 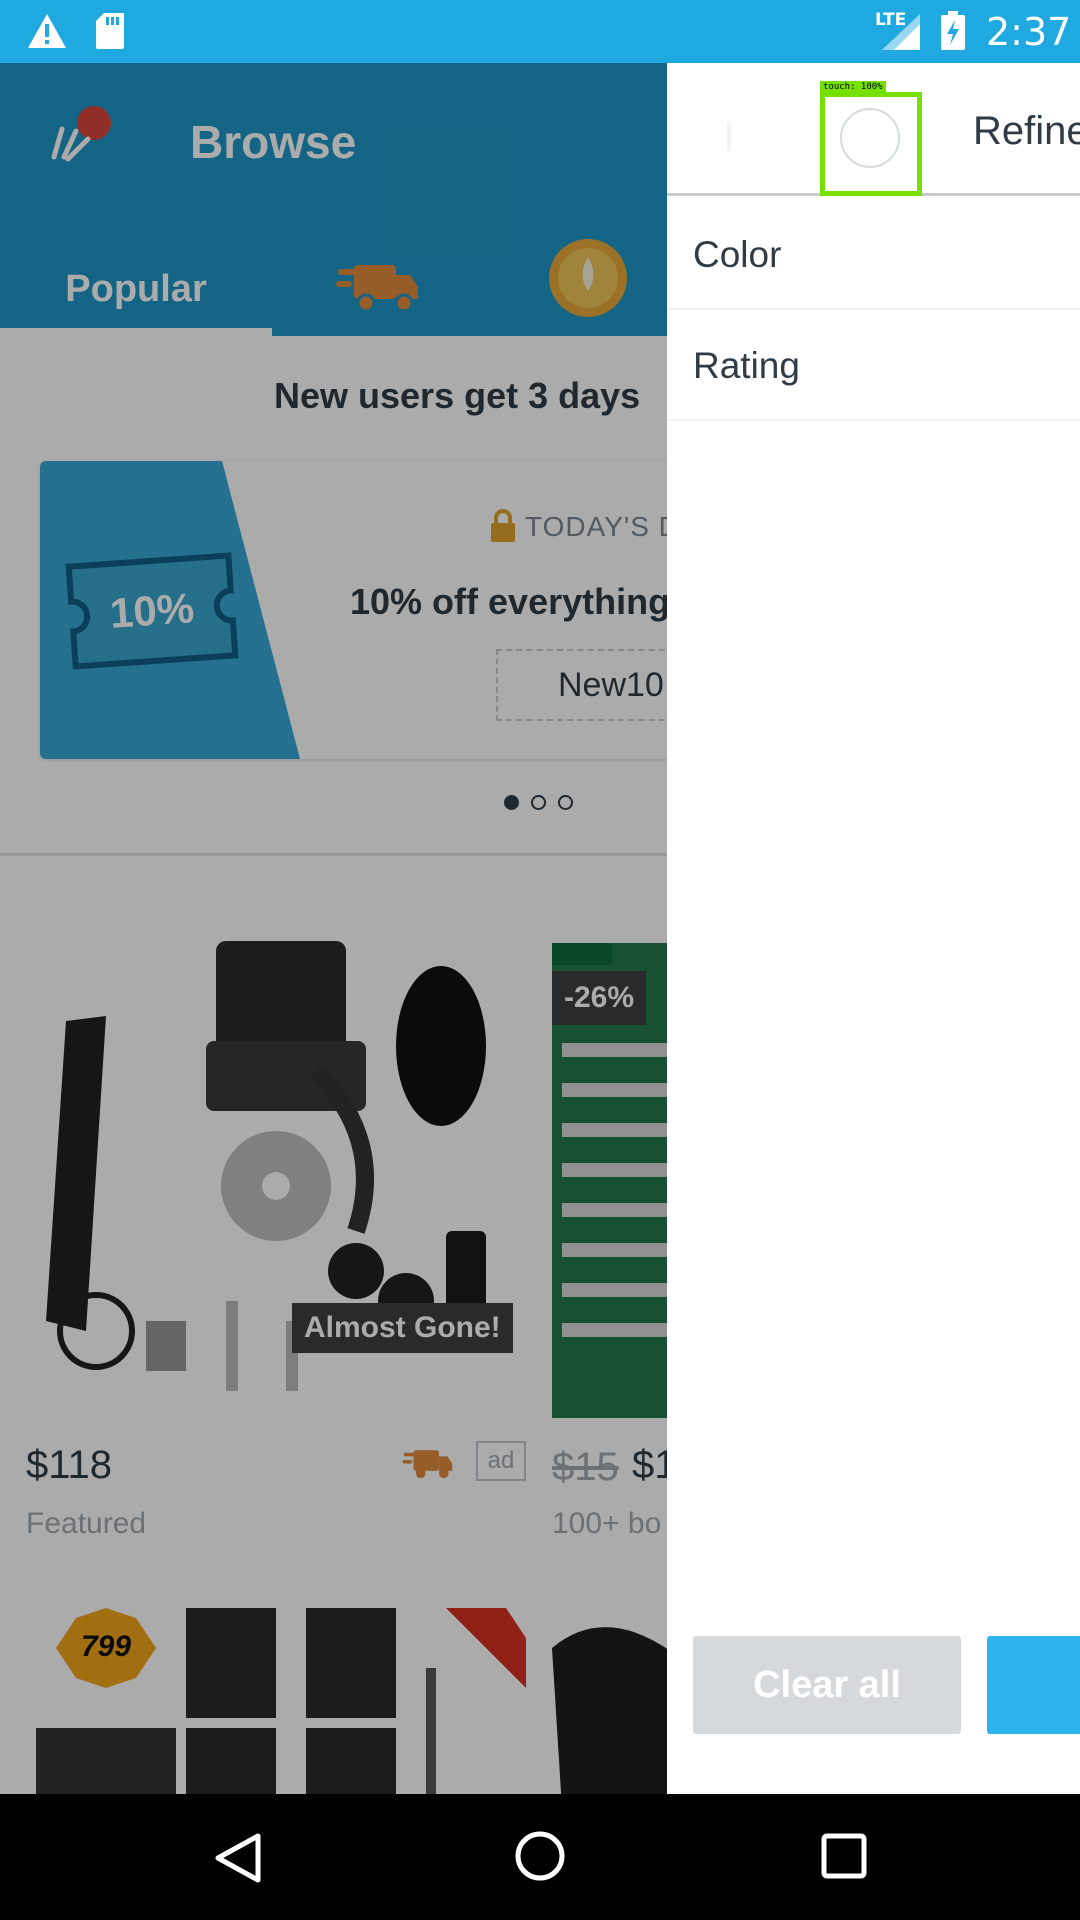 What do you see at coordinates (540, 31) in the screenshot?
I see `status-bar: LTE 2:37` at bounding box center [540, 31].